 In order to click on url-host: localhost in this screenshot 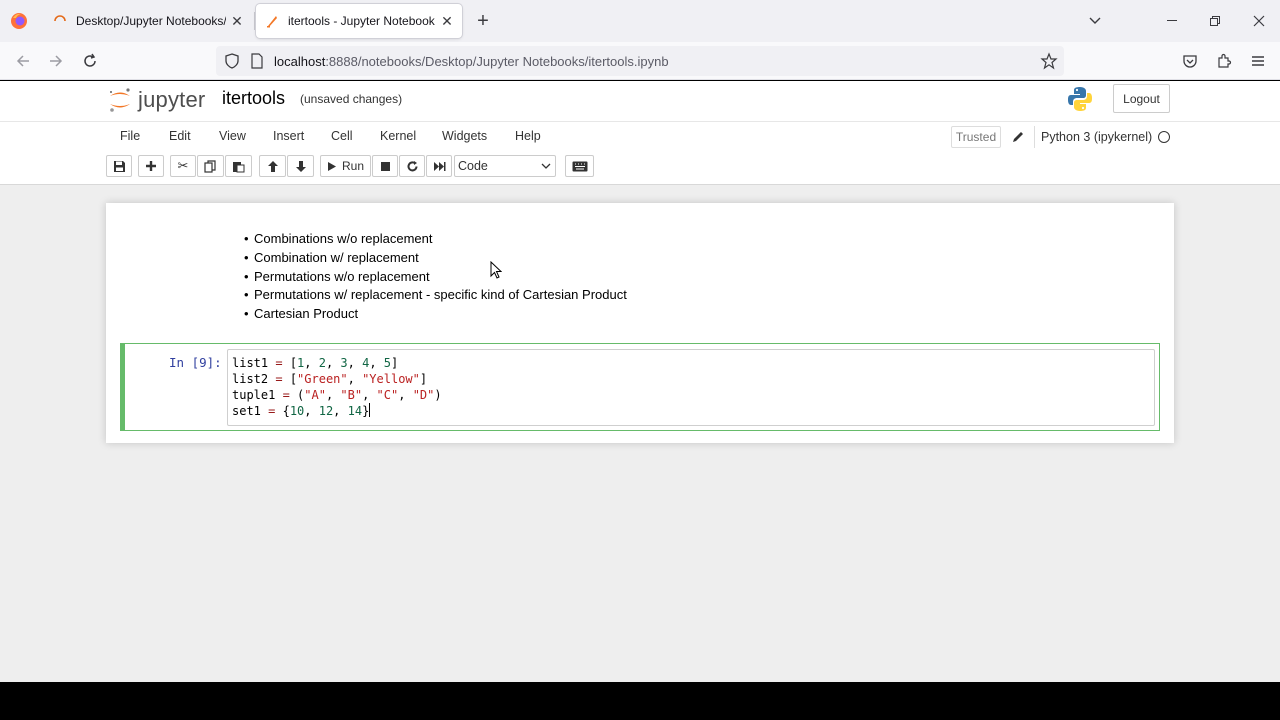, I will do `click(300, 61)`.